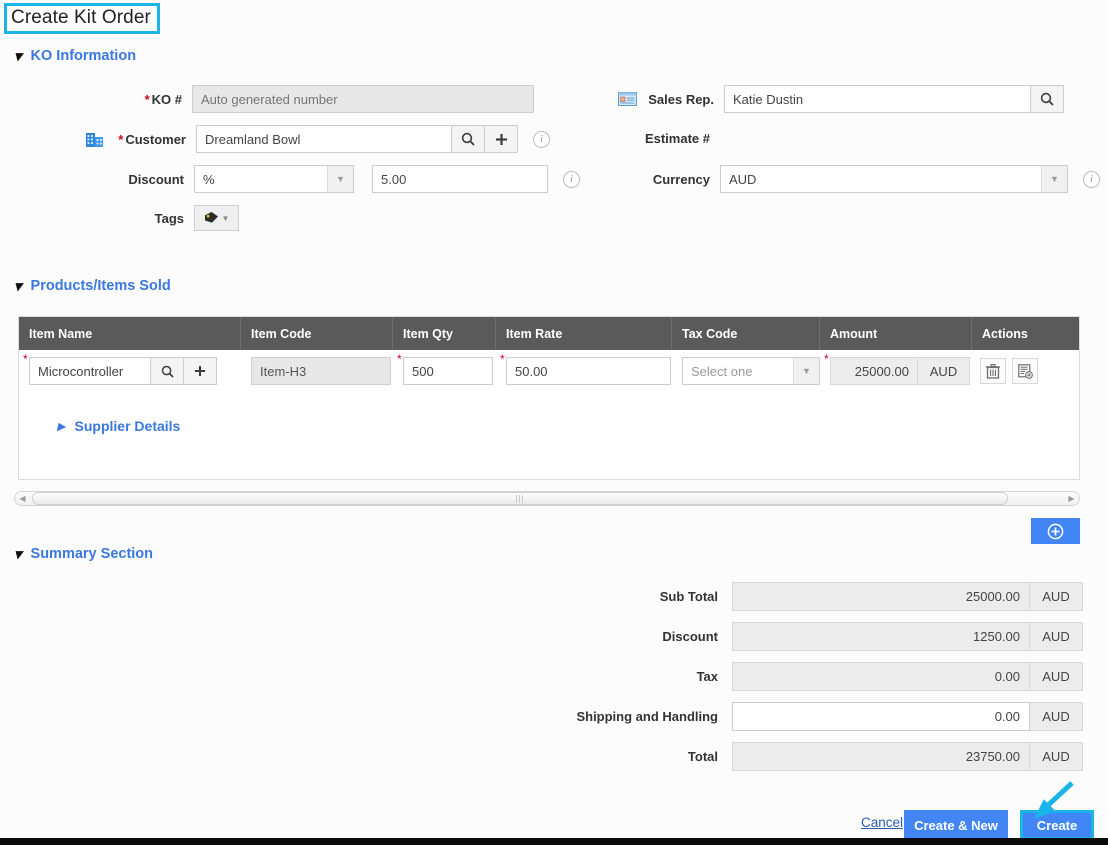 This screenshot has width=1108, height=845. Describe the element at coordinates (200, 371) in the screenshot. I see `item-name-add-button` at that location.